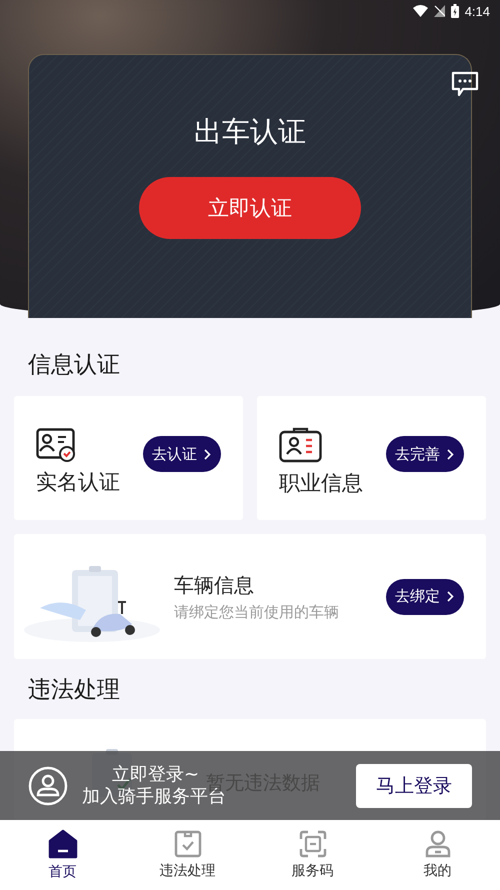  I want to click on bind-button: 去绑定, so click(425, 596).